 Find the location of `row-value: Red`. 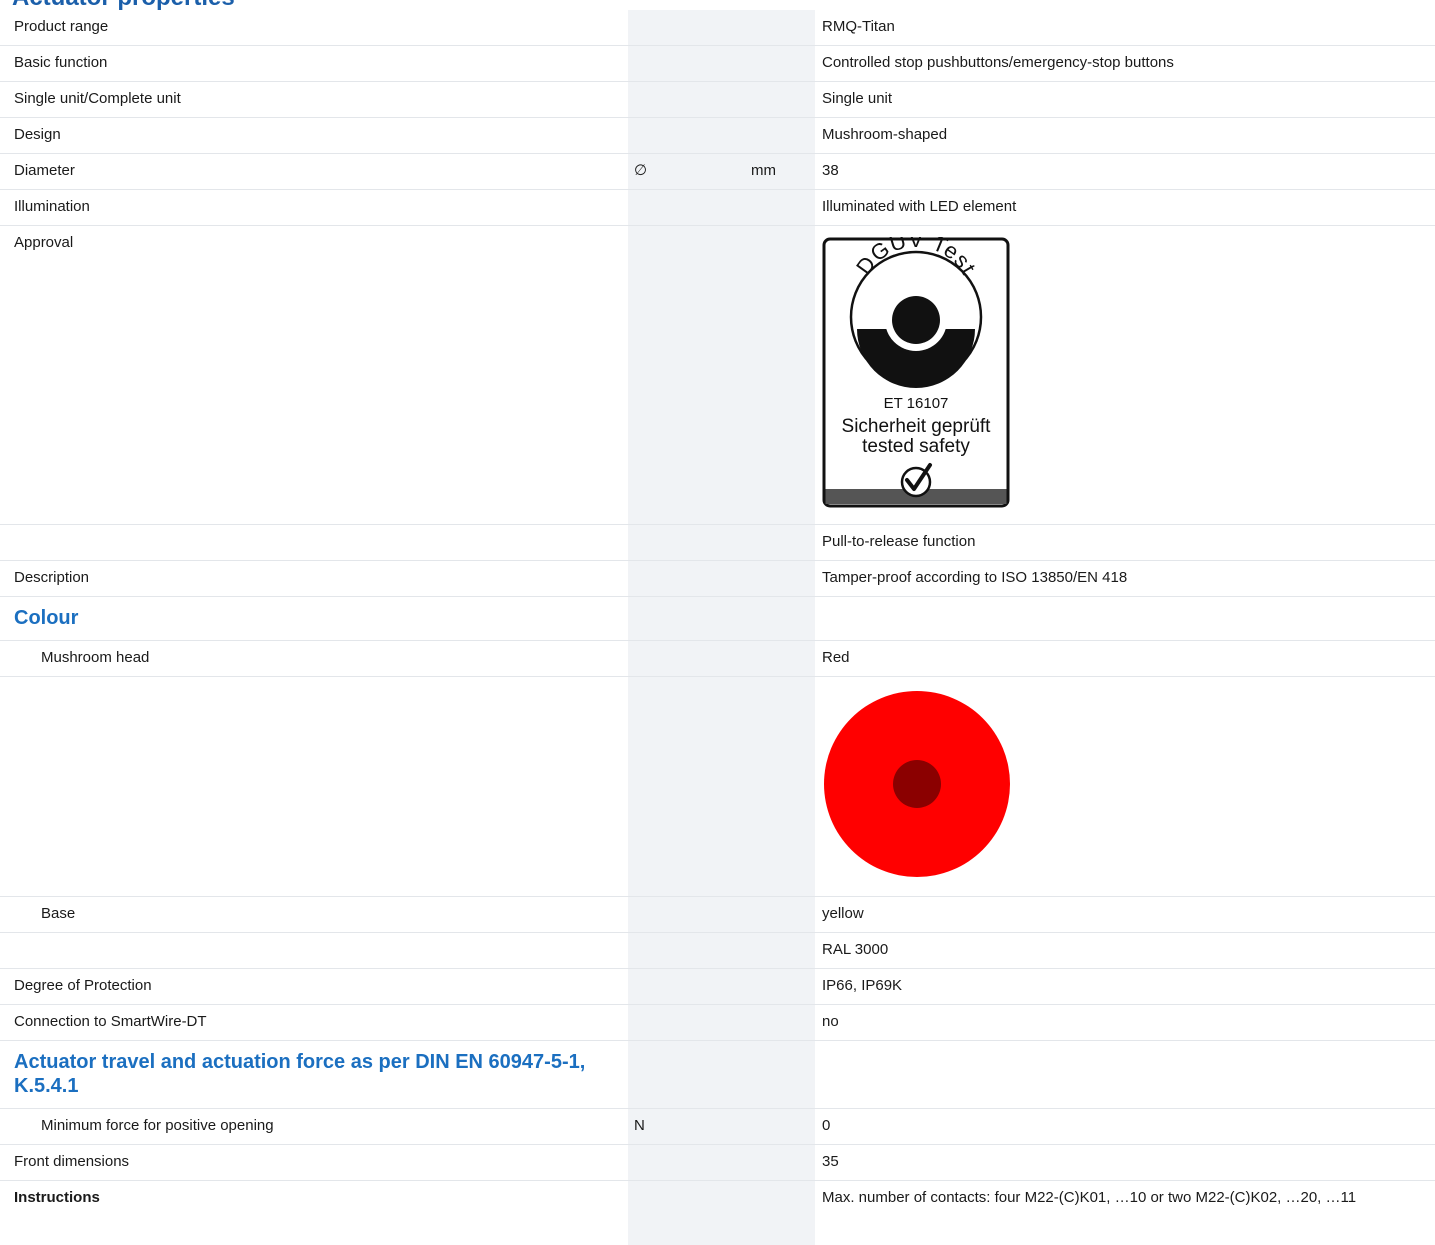

row-value: Red is located at coordinates (1125, 658).